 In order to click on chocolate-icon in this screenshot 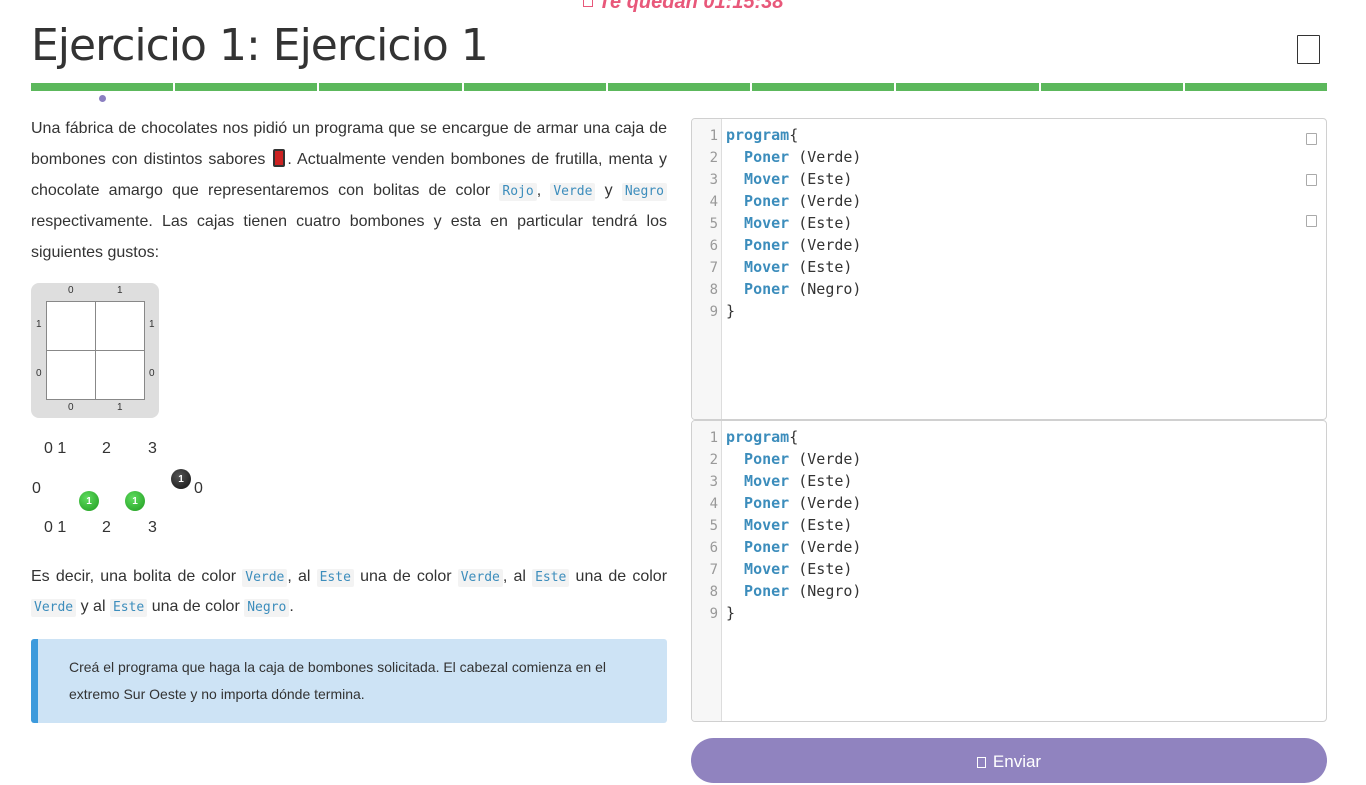, I will do `click(279, 158)`.